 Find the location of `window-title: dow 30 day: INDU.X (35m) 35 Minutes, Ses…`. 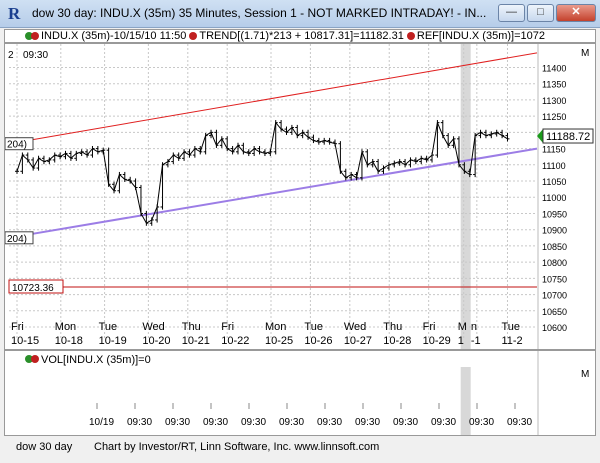

window-title: dow 30 day: INDU.X (35m) 35 Minutes, Ses… is located at coordinates (259, 13).